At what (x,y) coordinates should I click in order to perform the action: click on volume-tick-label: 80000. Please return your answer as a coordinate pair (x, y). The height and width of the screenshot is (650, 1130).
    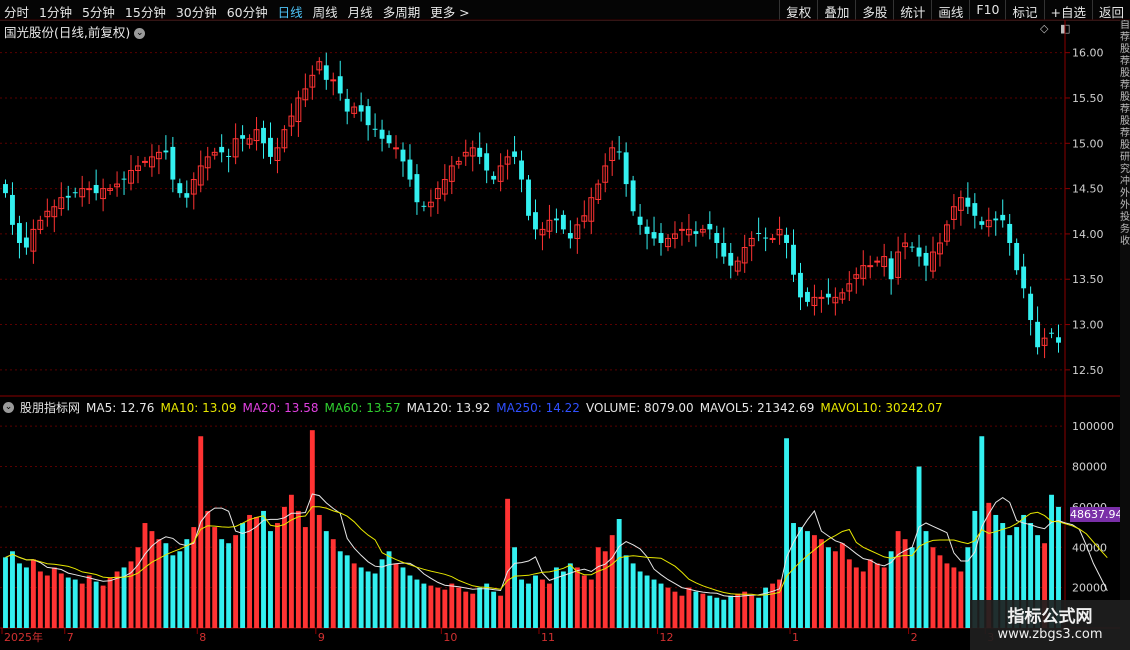
    Looking at the image, I should click on (1089, 467).